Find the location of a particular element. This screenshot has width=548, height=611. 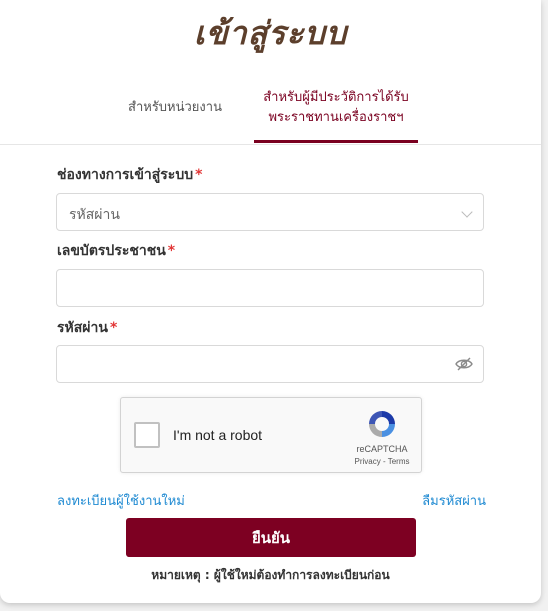

tab-recipient-label-line1: สำหรับผู้มีประวัติการได้รับ is located at coordinates (336, 97).